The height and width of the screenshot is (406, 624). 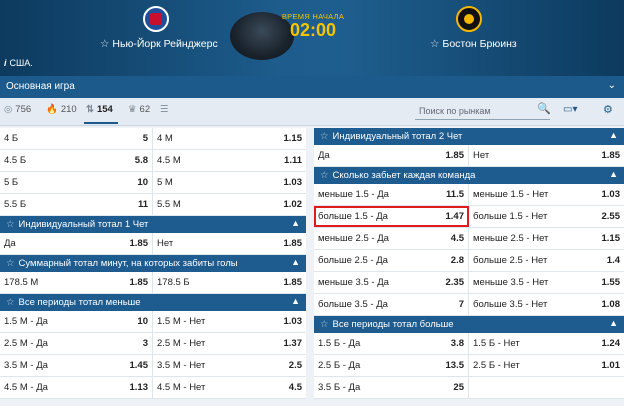 What do you see at coordinates (61, 109) in the screenshot?
I see `filter-popular: 🔥 210` at bounding box center [61, 109].